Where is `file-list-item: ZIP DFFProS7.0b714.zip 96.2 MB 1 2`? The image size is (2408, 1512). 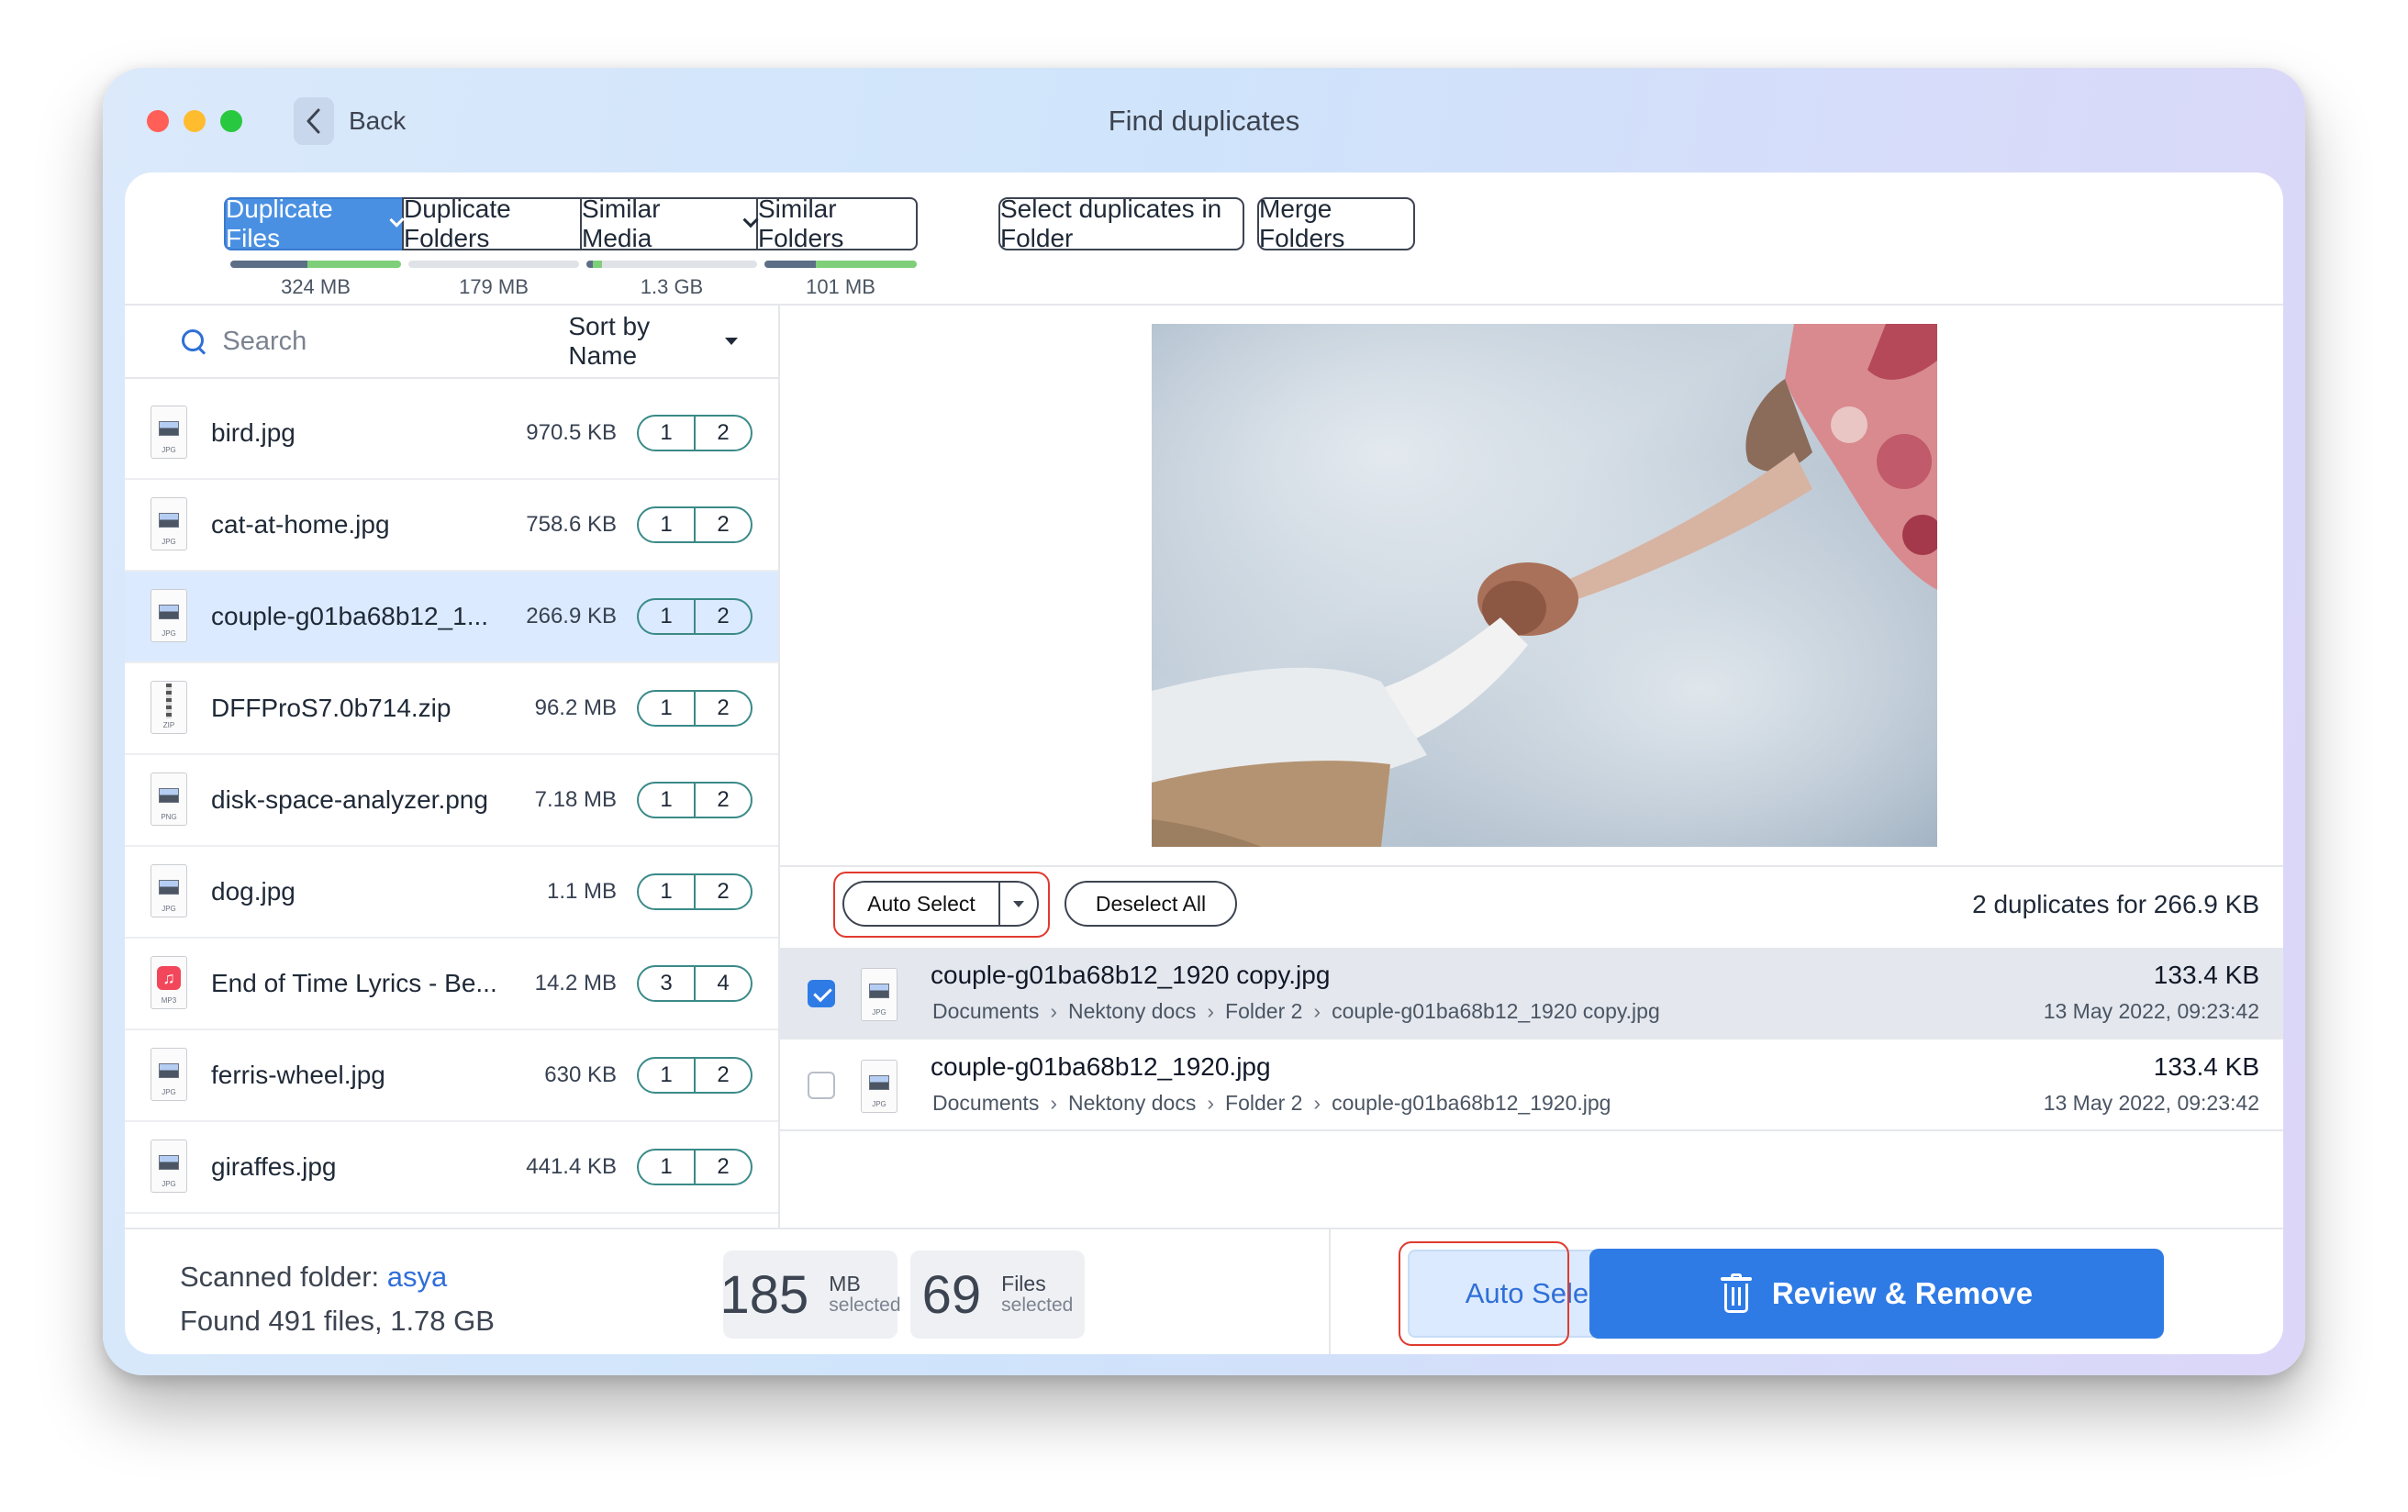
file-list-item: ZIP DFFProS7.0b714.zip 96.2 MB 1 2 is located at coordinates (451, 709).